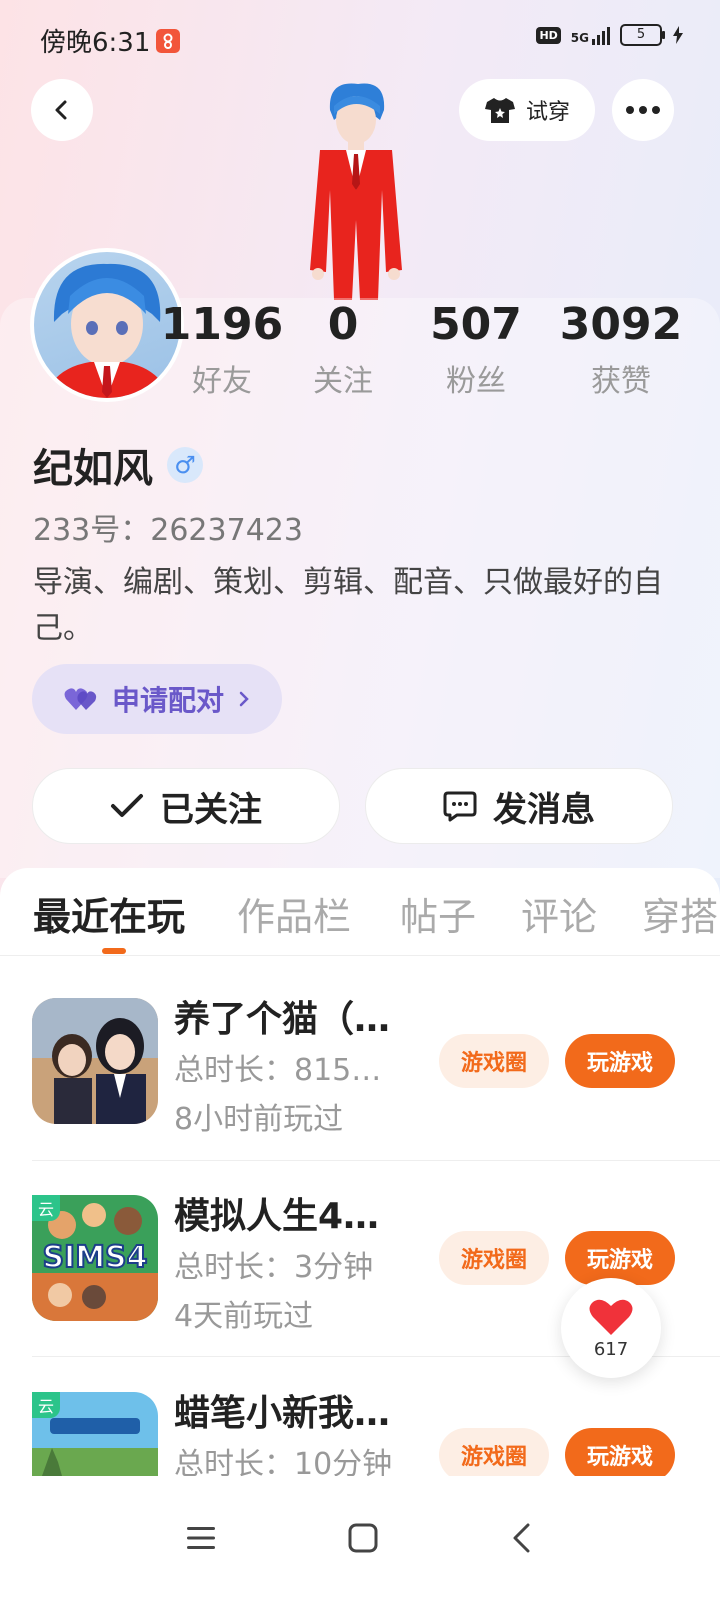 The image size is (720, 1600). I want to click on more-dots-icon, so click(643, 110).